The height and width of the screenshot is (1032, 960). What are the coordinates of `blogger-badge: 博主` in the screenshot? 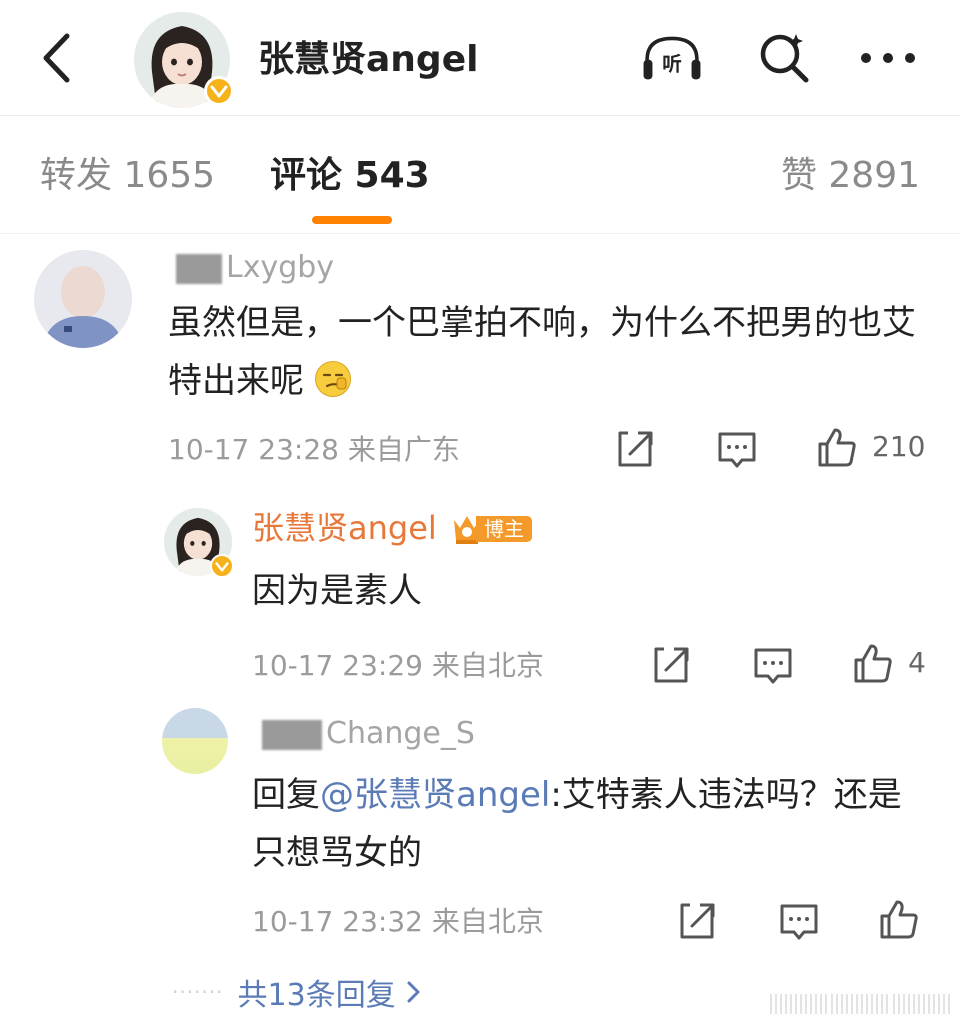 It's located at (492, 529).